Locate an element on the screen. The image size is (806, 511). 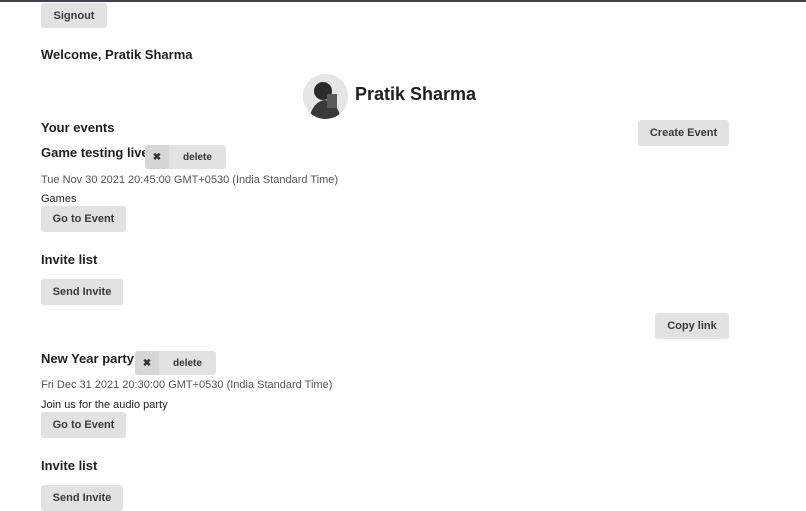
your-events-heading: Your events is located at coordinates (78, 127).